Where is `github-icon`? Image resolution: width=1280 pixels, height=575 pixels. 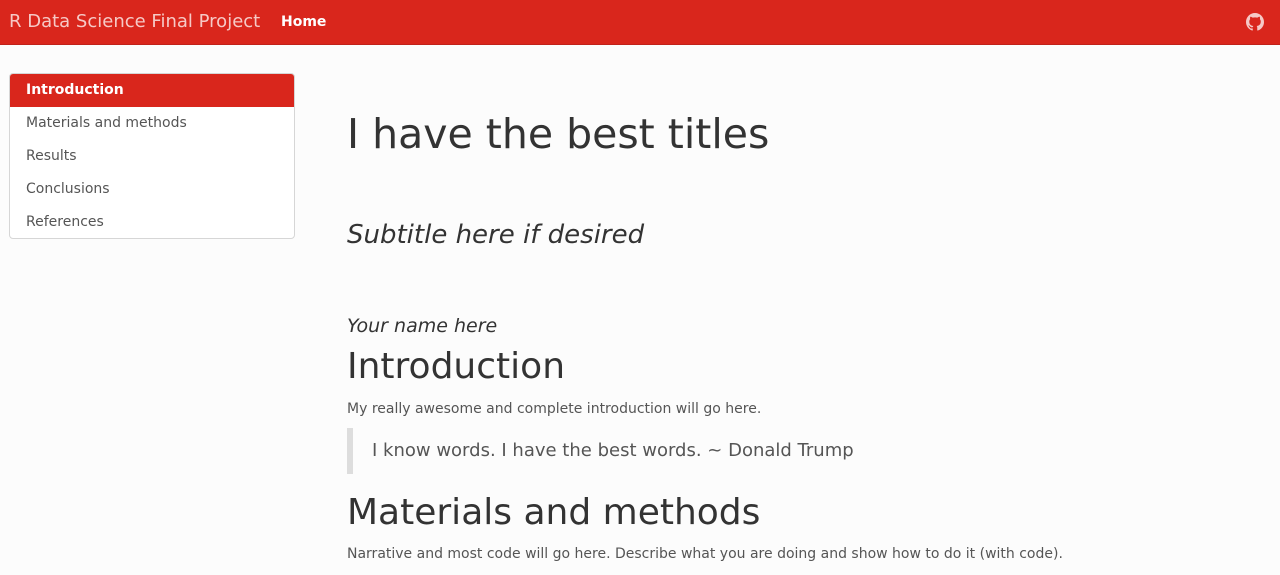
github-icon is located at coordinates (1255, 22).